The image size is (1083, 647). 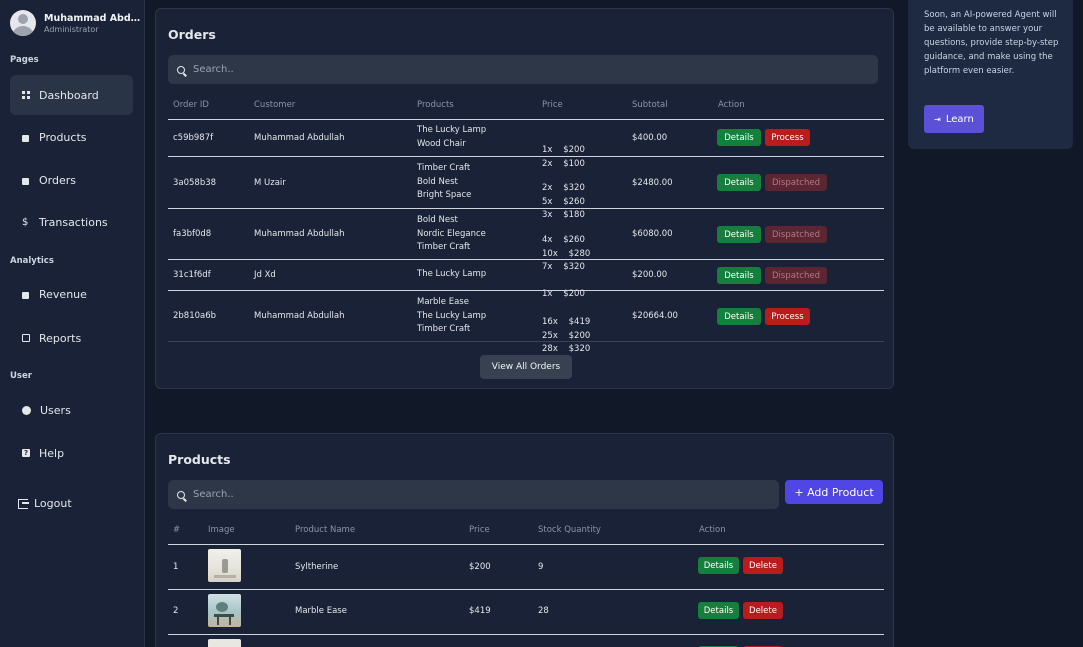 I want to click on order-products: Timber Craft Bold Nest Bright Space, so click(x=444, y=181).